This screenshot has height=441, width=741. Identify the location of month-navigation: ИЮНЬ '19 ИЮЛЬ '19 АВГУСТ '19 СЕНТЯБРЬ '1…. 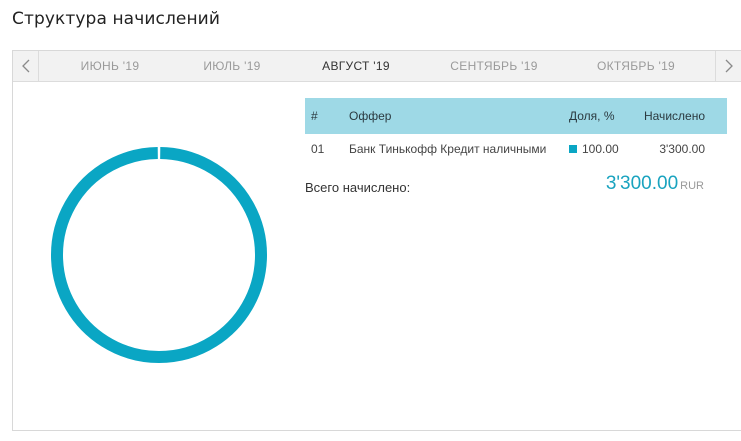
(377, 66).